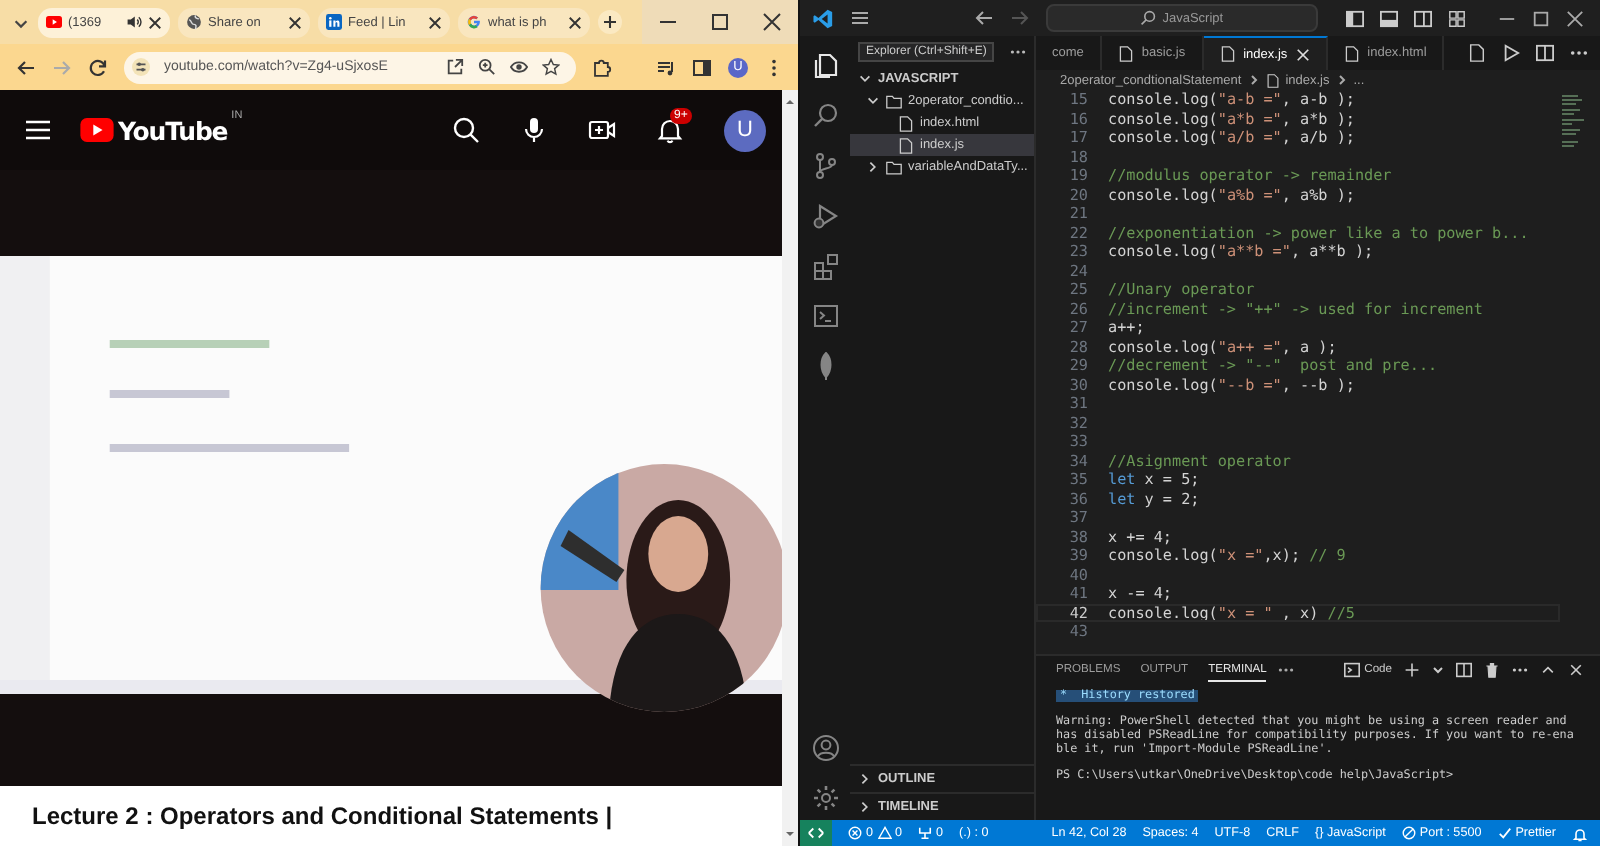 The image size is (1600, 846). Describe the element at coordinates (823, 18) in the screenshot. I see `vscode-logo` at that location.